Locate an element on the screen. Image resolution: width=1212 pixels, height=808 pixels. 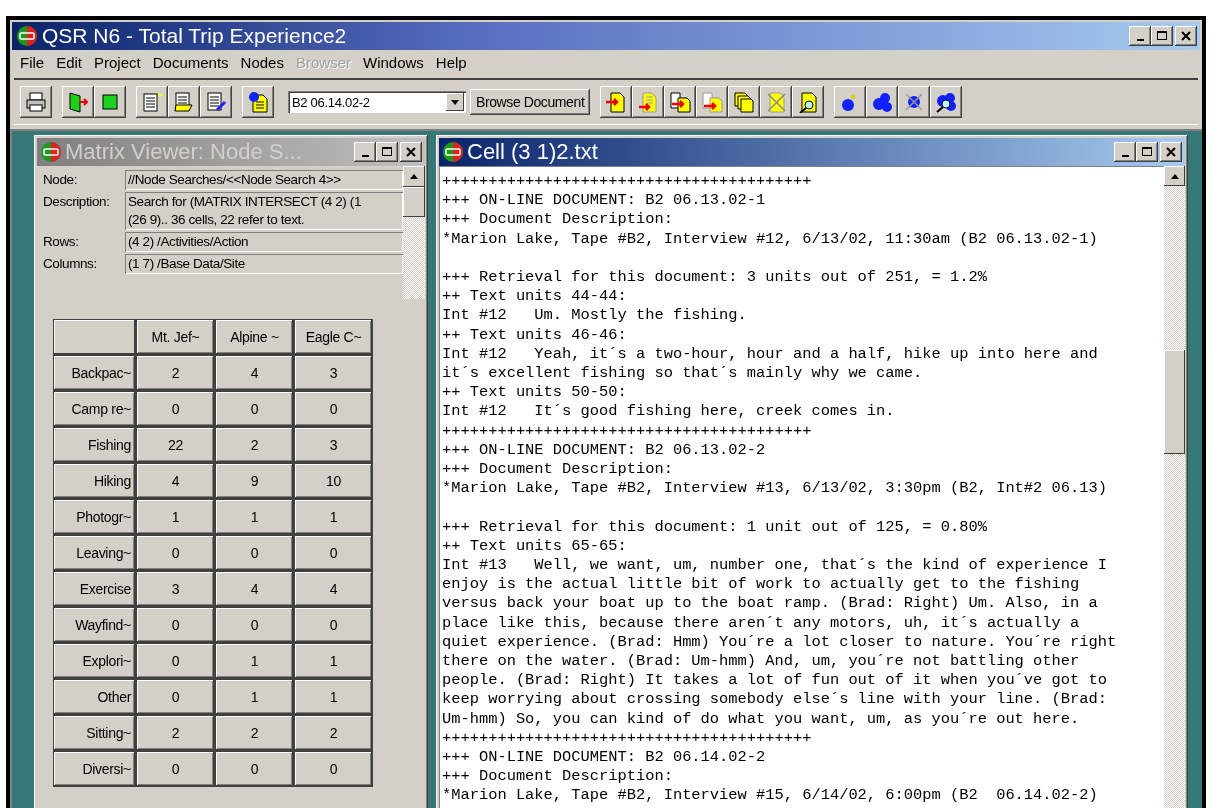
column-header: Mt. Jef~ is located at coordinates (175, 337).